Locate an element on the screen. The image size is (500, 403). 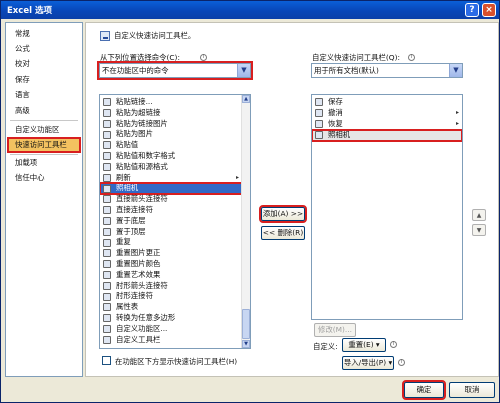
nav-item-customize-ribbon: 自定义功能区 is located at coordinates (44, 130).